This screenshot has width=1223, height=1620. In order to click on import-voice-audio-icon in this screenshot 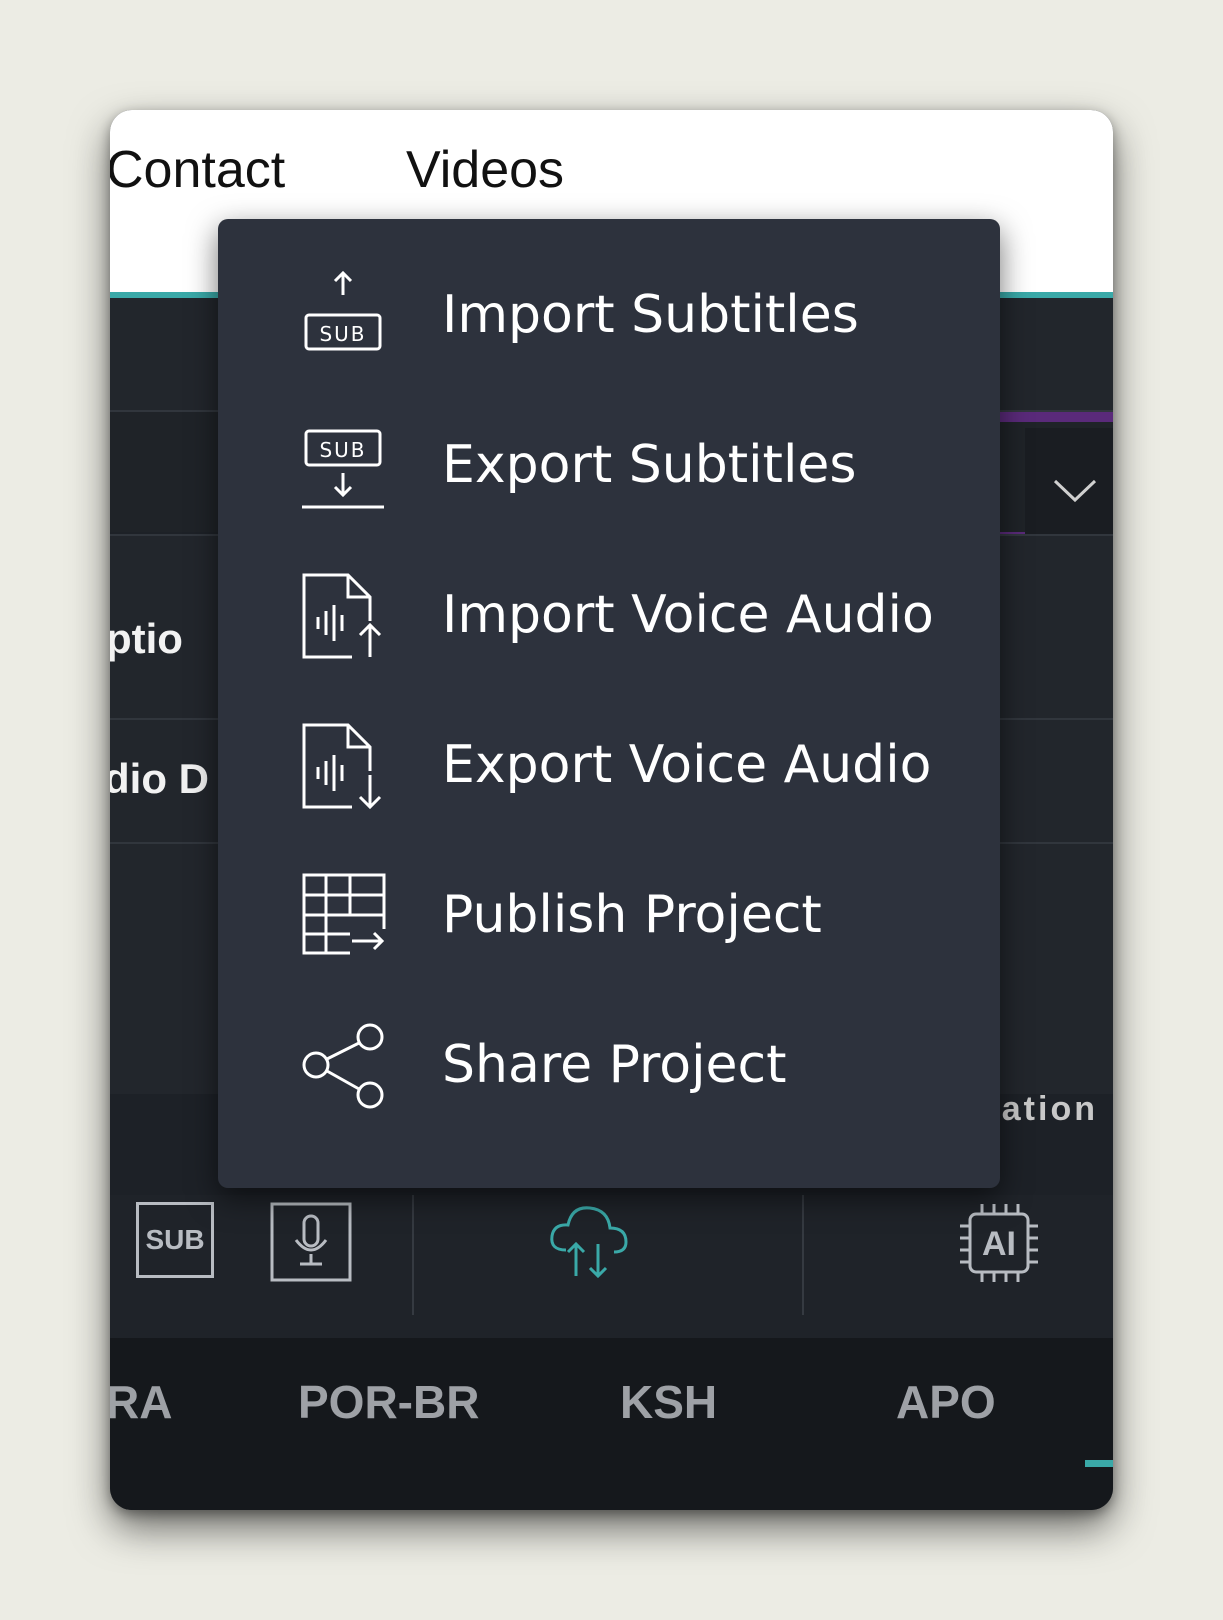, I will do `click(342, 616)`.